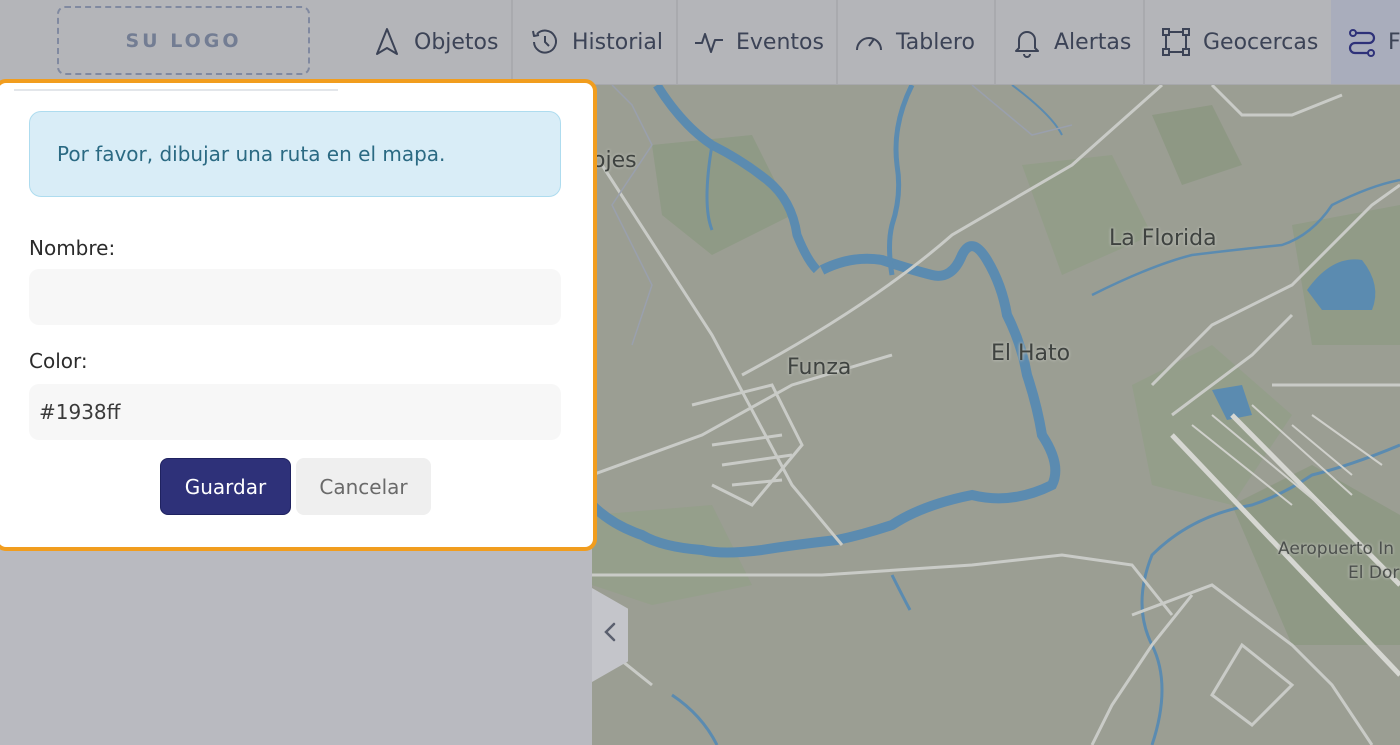 Image resolution: width=1400 pixels, height=745 pixels. Describe the element at coordinates (869, 42) in the screenshot. I see `gauge-icon` at that location.